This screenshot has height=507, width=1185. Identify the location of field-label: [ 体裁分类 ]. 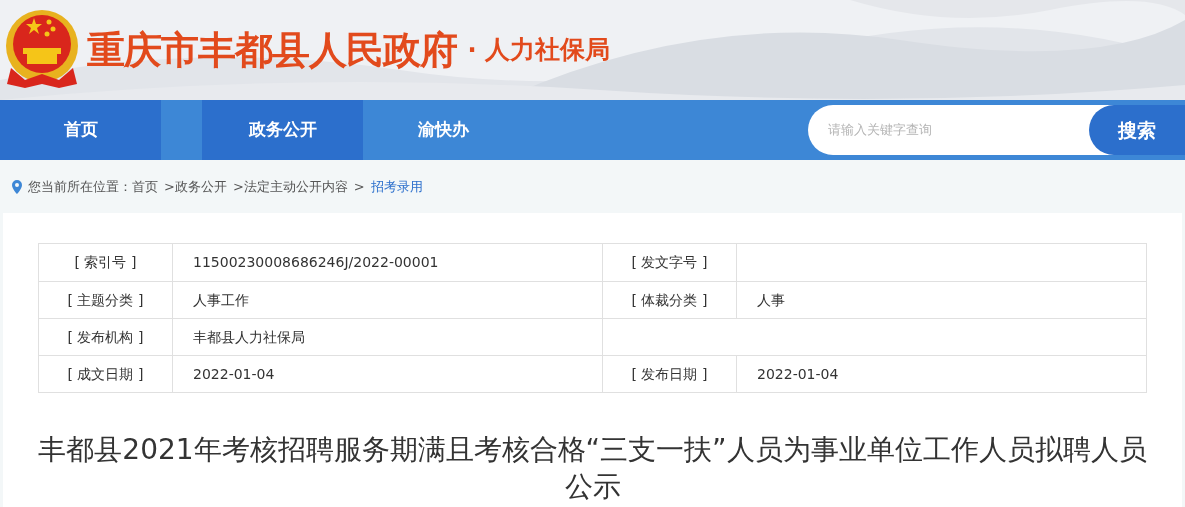
(669, 300).